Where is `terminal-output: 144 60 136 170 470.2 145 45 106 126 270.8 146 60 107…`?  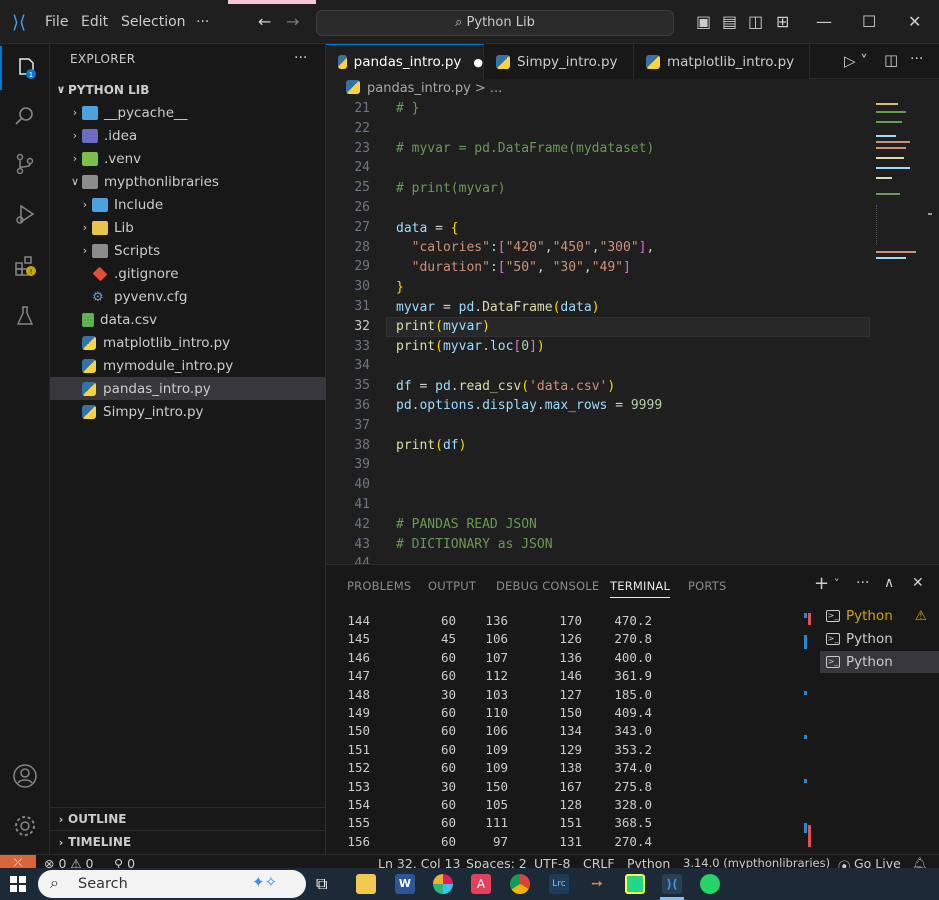 terminal-output: 144 60 136 170 470.2 145 45 106 126 270.8 146 60 107… is located at coordinates (561, 734).